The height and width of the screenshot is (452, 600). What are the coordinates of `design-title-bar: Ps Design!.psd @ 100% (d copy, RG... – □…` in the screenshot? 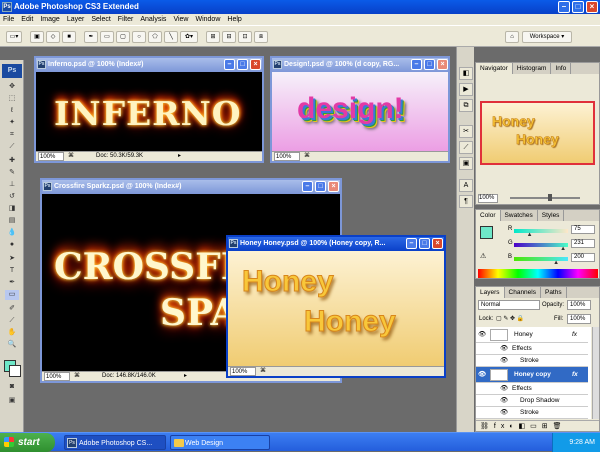 It's located at (360, 65).